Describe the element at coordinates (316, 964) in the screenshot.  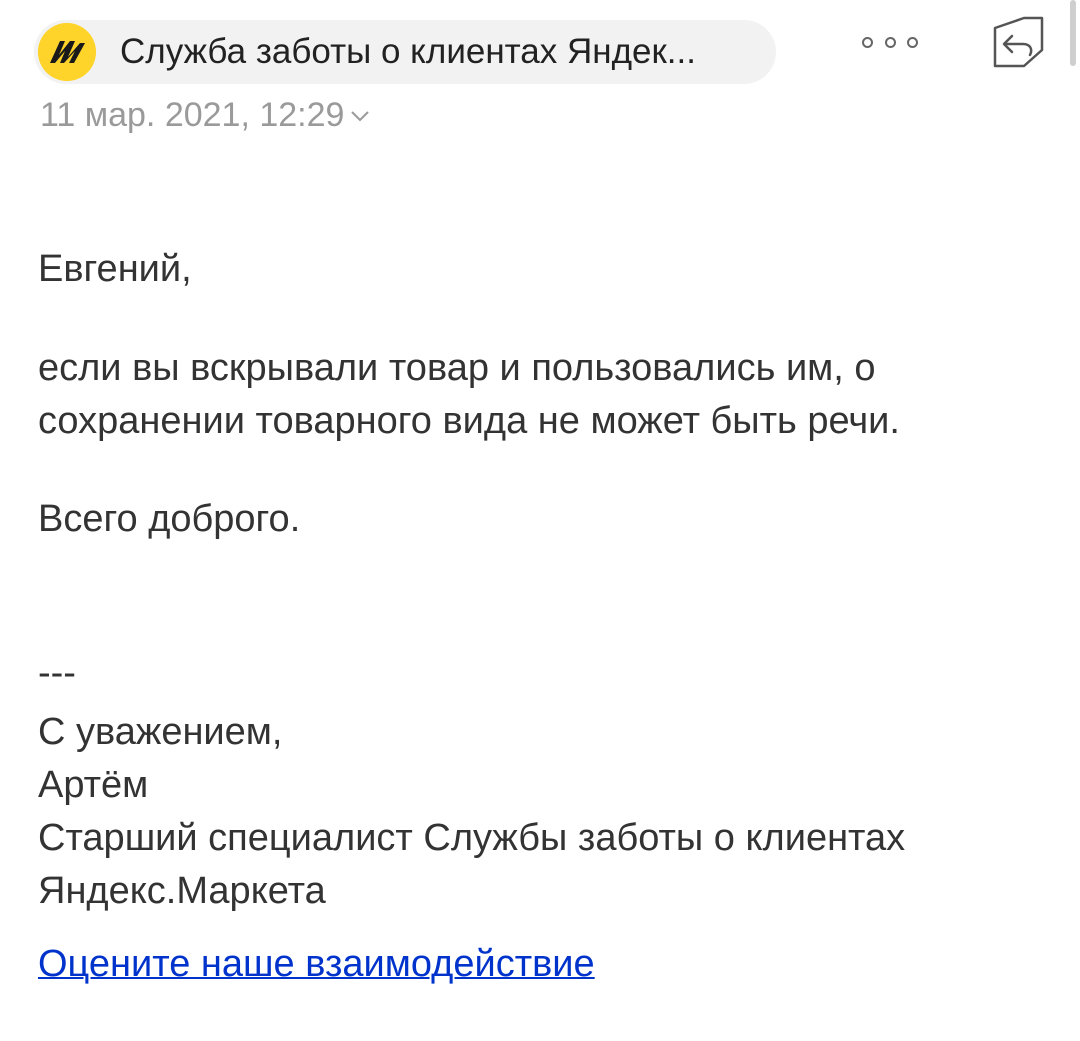
I see `rate-interaction-link: Оцените наше взаимодействие` at that location.